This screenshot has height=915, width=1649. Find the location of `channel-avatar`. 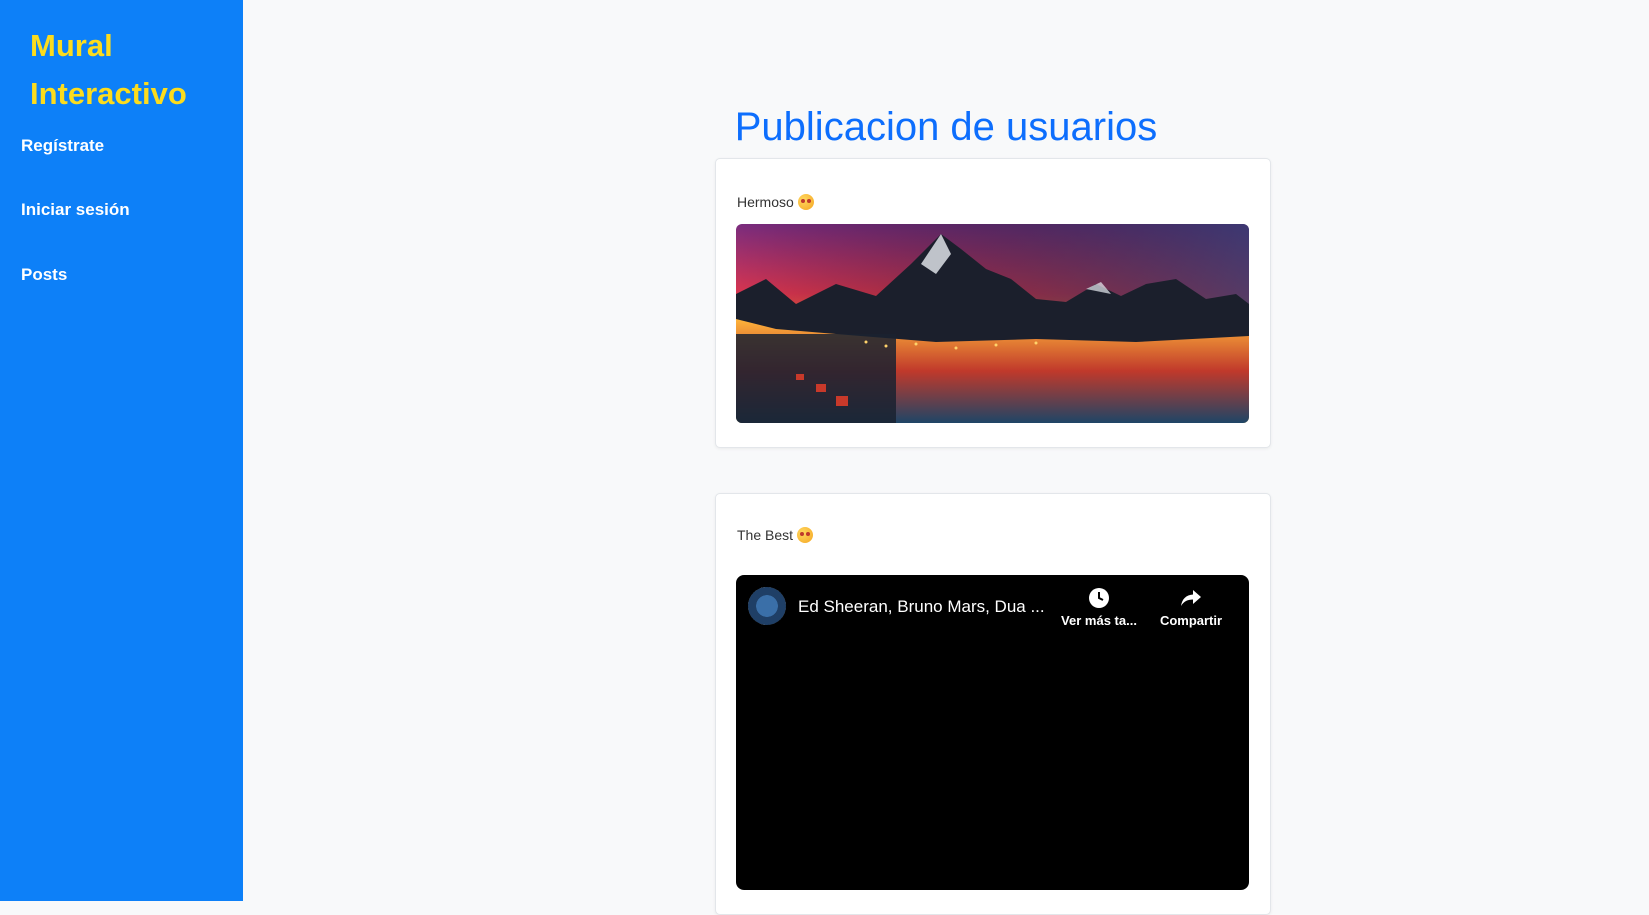

channel-avatar is located at coordinates (767, 606).